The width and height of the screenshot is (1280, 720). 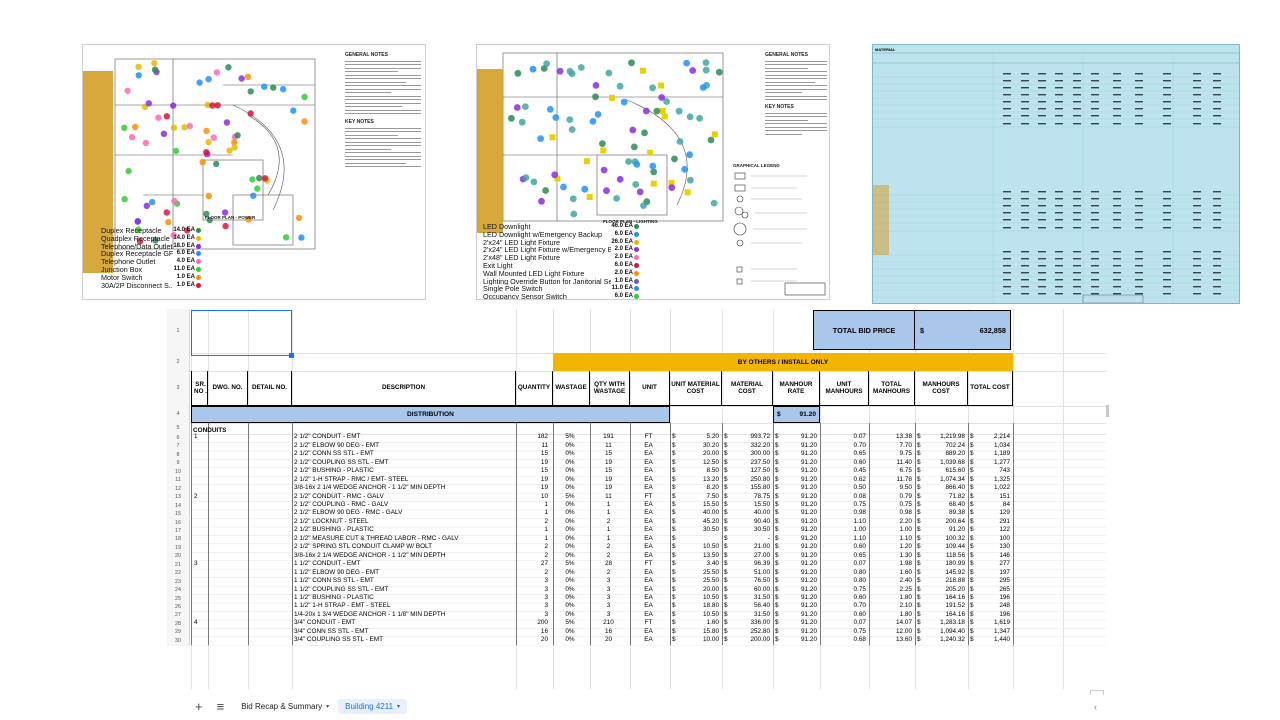 I want to click on cell-mhc: 200.64, so click(x=940, y=522).